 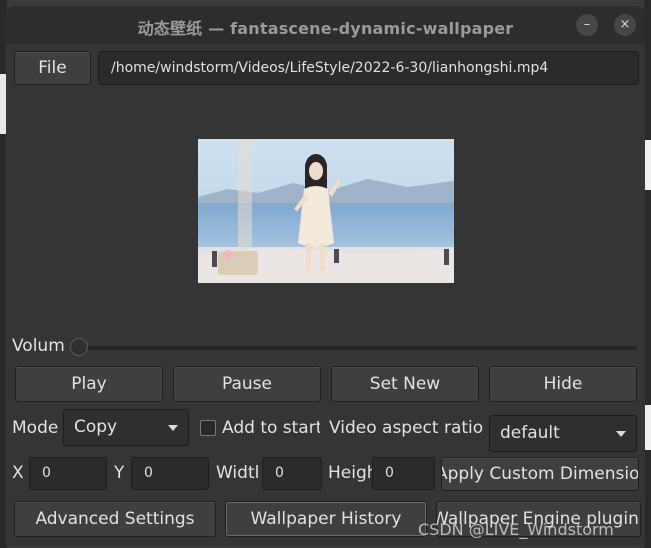 I want to click on mode-label: Mode, so click(x=35, y=428).